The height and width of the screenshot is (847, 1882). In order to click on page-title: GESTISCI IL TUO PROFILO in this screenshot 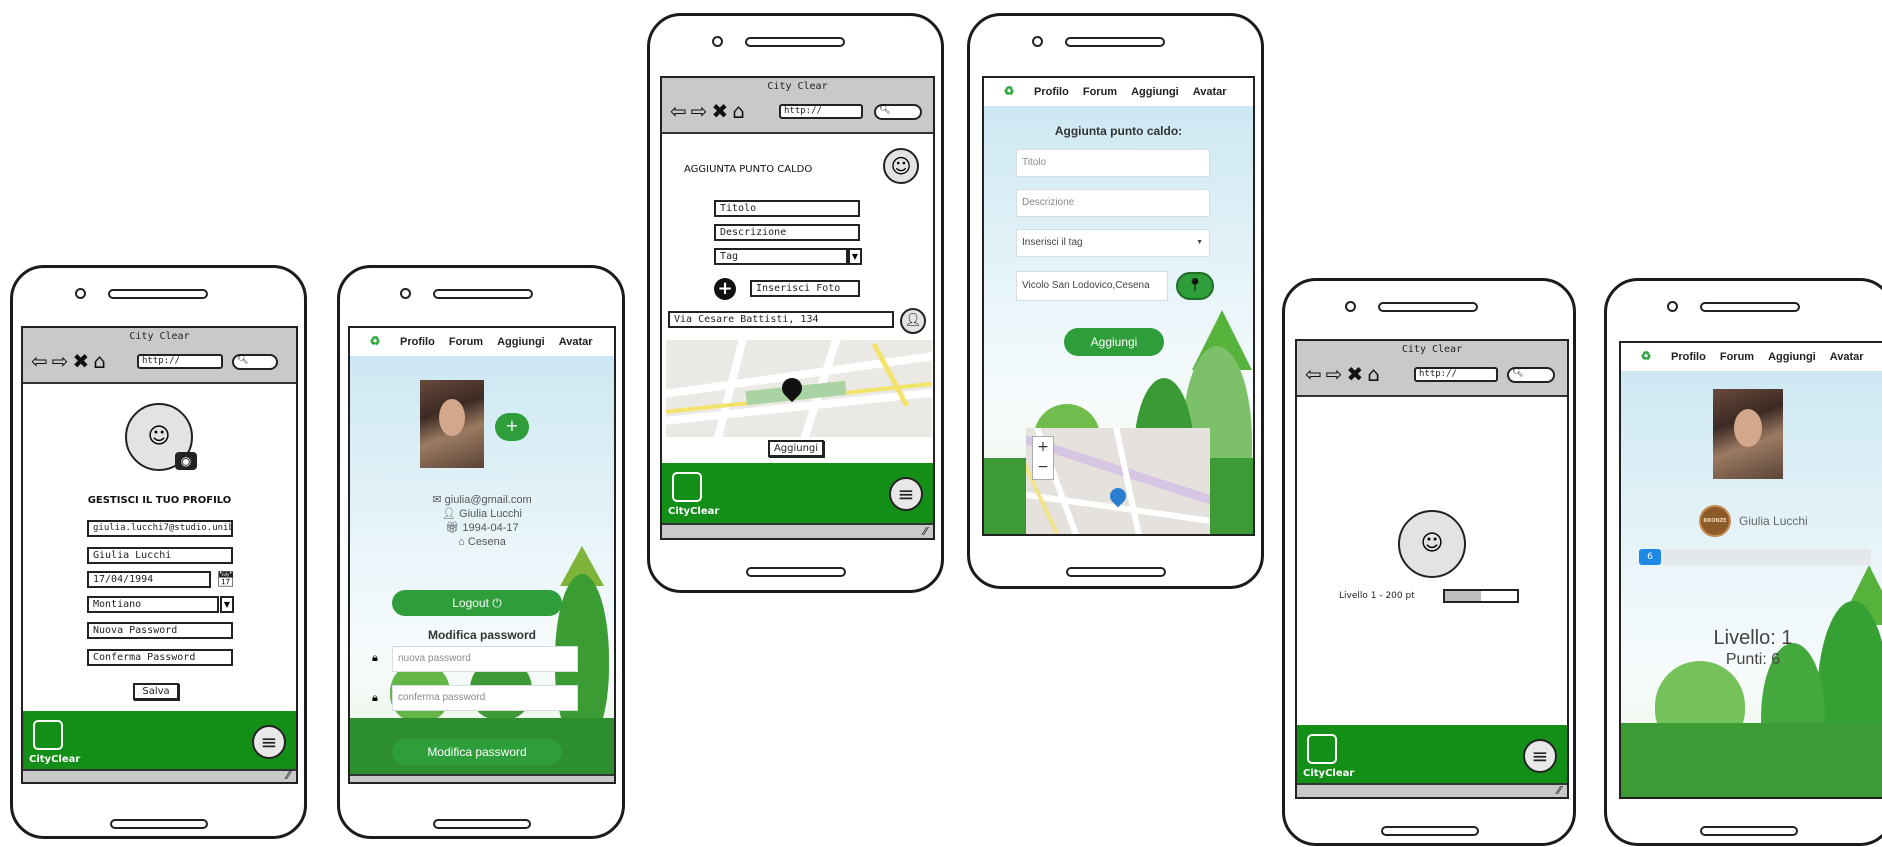, I will do `click(159, 500)`.